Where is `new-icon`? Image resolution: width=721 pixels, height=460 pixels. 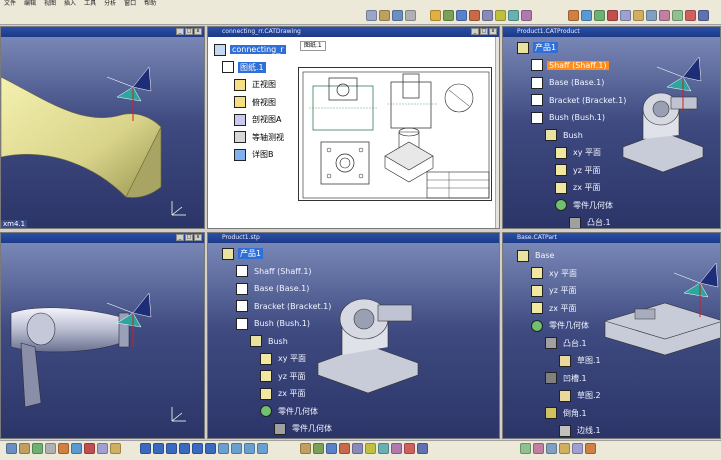 new-icon is located at coordinates (11, 448).